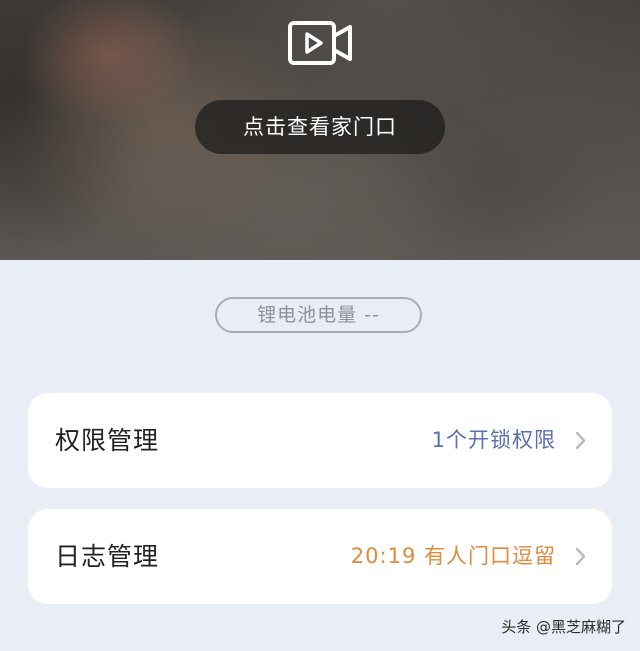 The image size is (640, 651). Describe the element at coordinates (493, 440) in the screenshot. I see `unlock-permission-count: 1个开锁权限` at that location.